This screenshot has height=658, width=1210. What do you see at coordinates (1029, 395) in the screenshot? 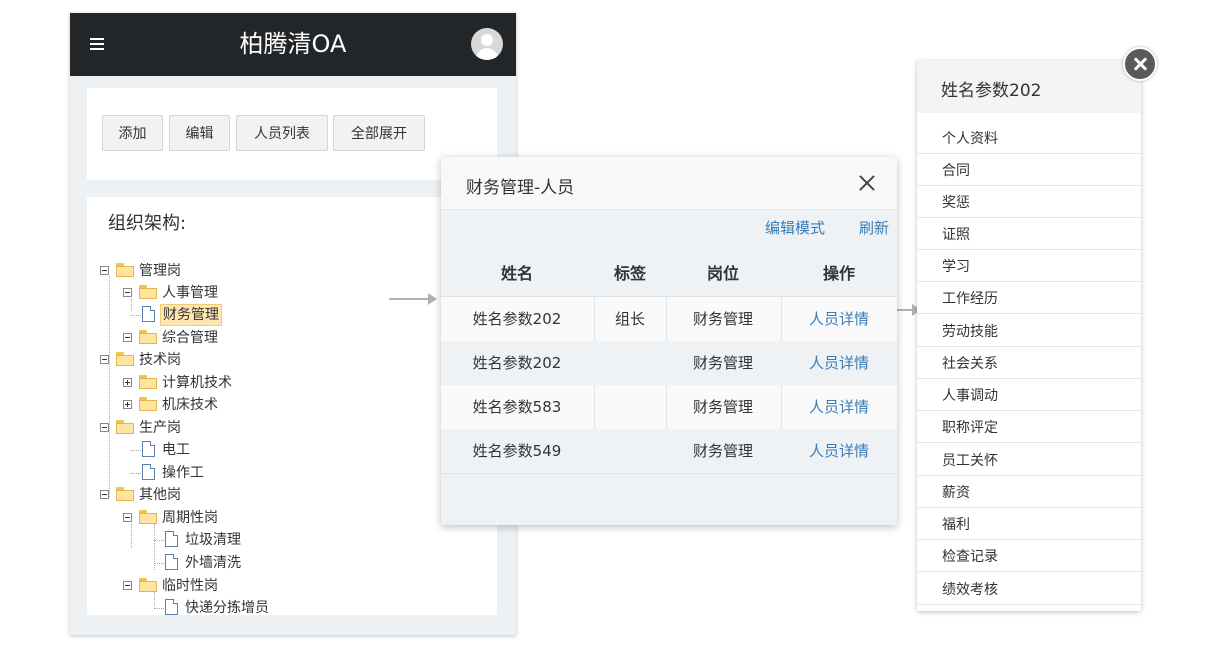
I see `menu-item-transfer: 人事调动` at bounding box center [1029, 395].